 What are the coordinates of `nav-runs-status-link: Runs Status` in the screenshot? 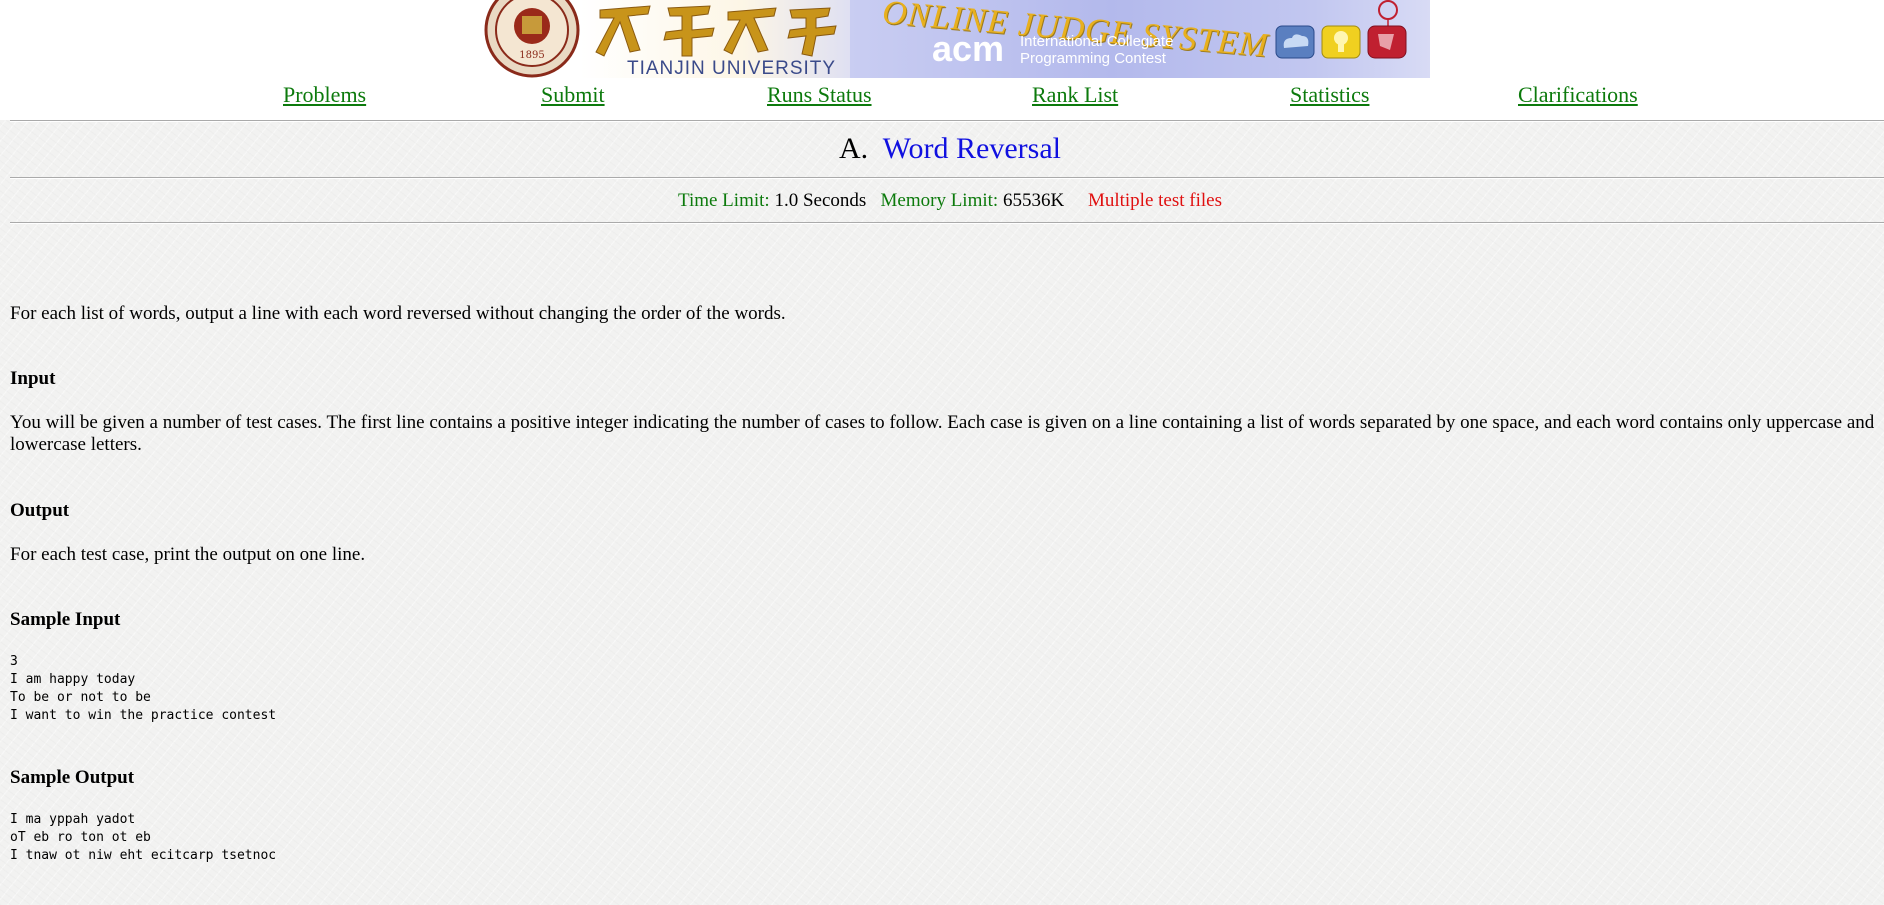 It's located at (819, 95).